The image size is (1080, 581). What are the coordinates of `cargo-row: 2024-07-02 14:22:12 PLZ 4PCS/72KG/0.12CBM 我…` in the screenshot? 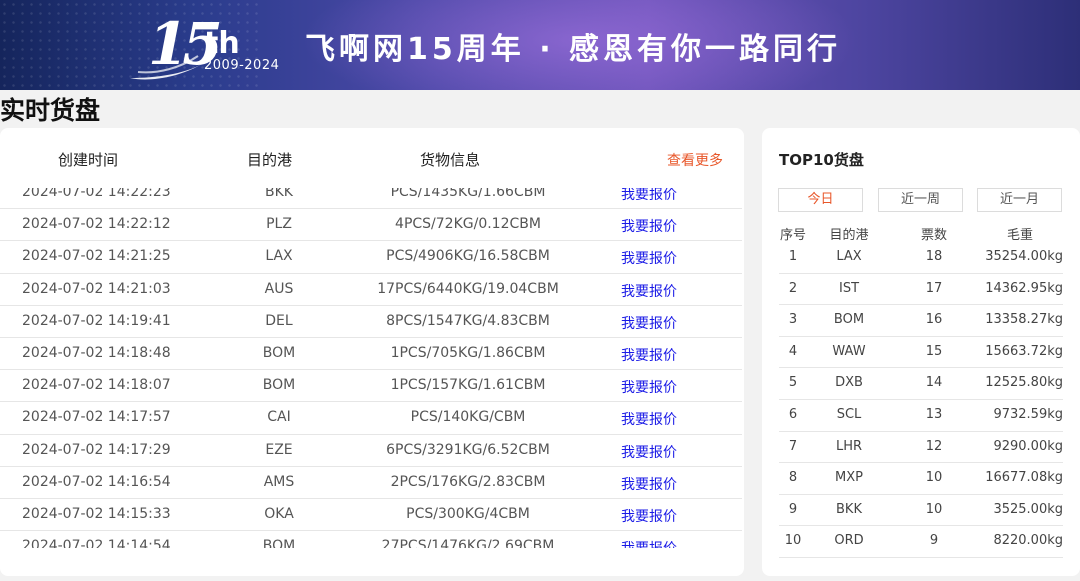 It's located at (371, 225).